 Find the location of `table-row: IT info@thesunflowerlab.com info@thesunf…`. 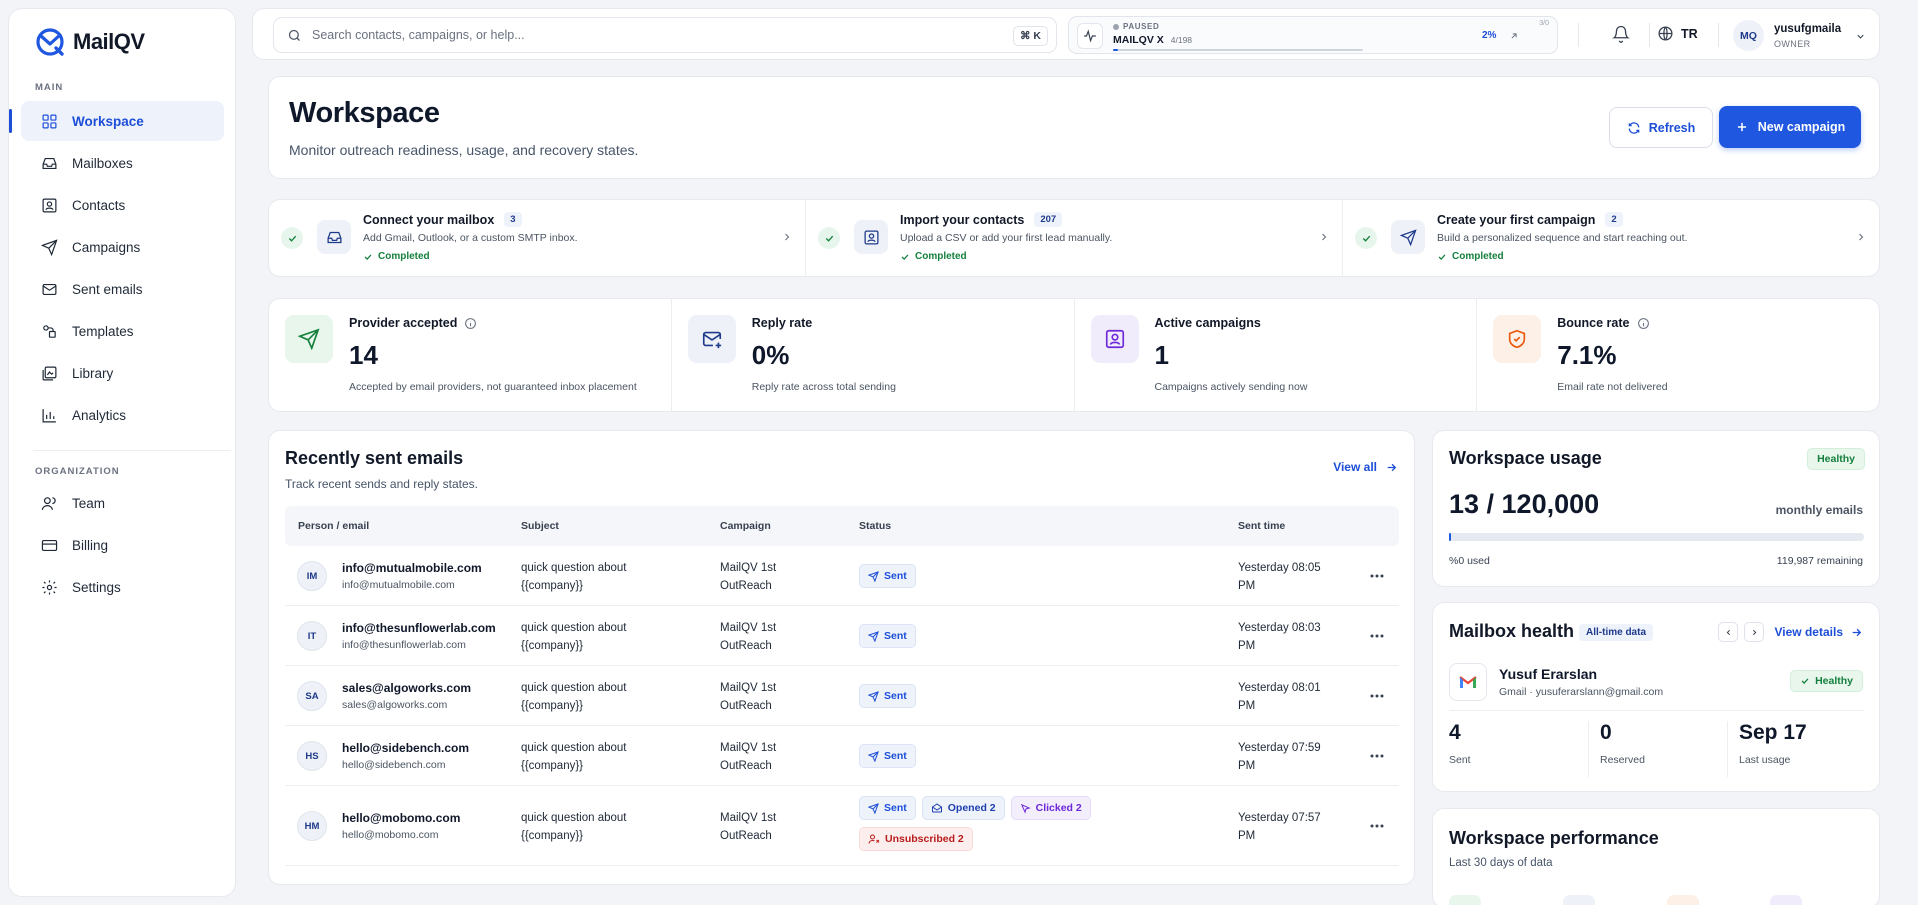

table-row: IT info@thesunflowerlab.com info@thesunf… is located at coordinates (842, 636).